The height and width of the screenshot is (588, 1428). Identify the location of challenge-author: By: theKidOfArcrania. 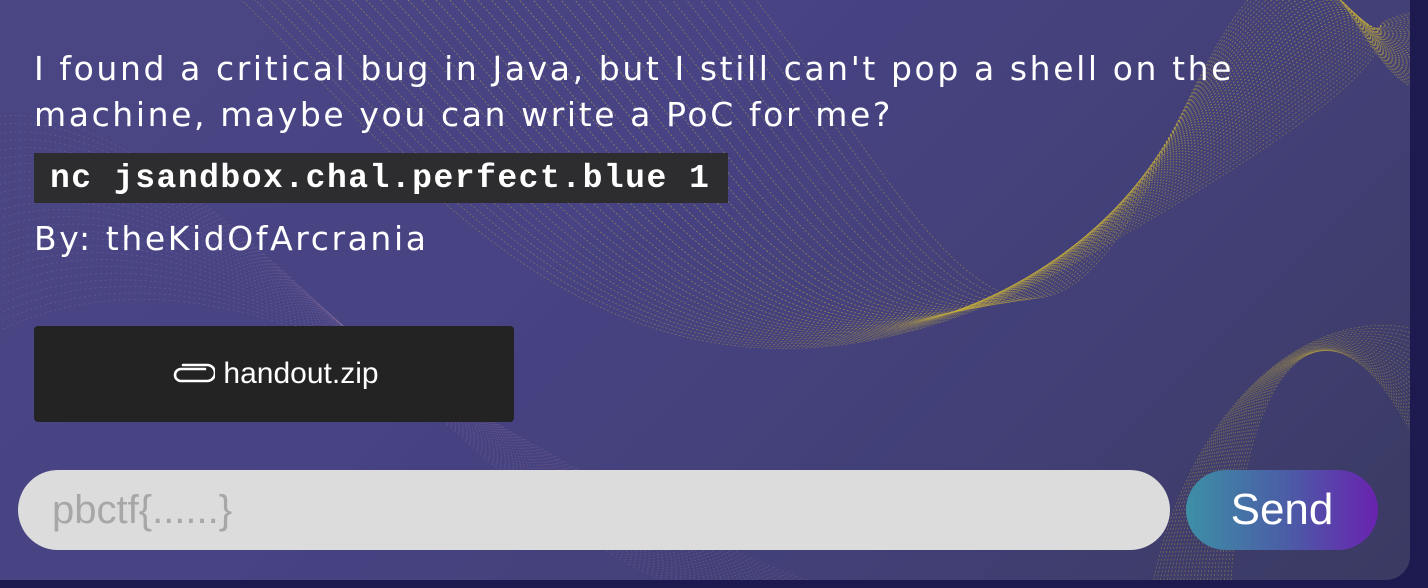
(231, 238).